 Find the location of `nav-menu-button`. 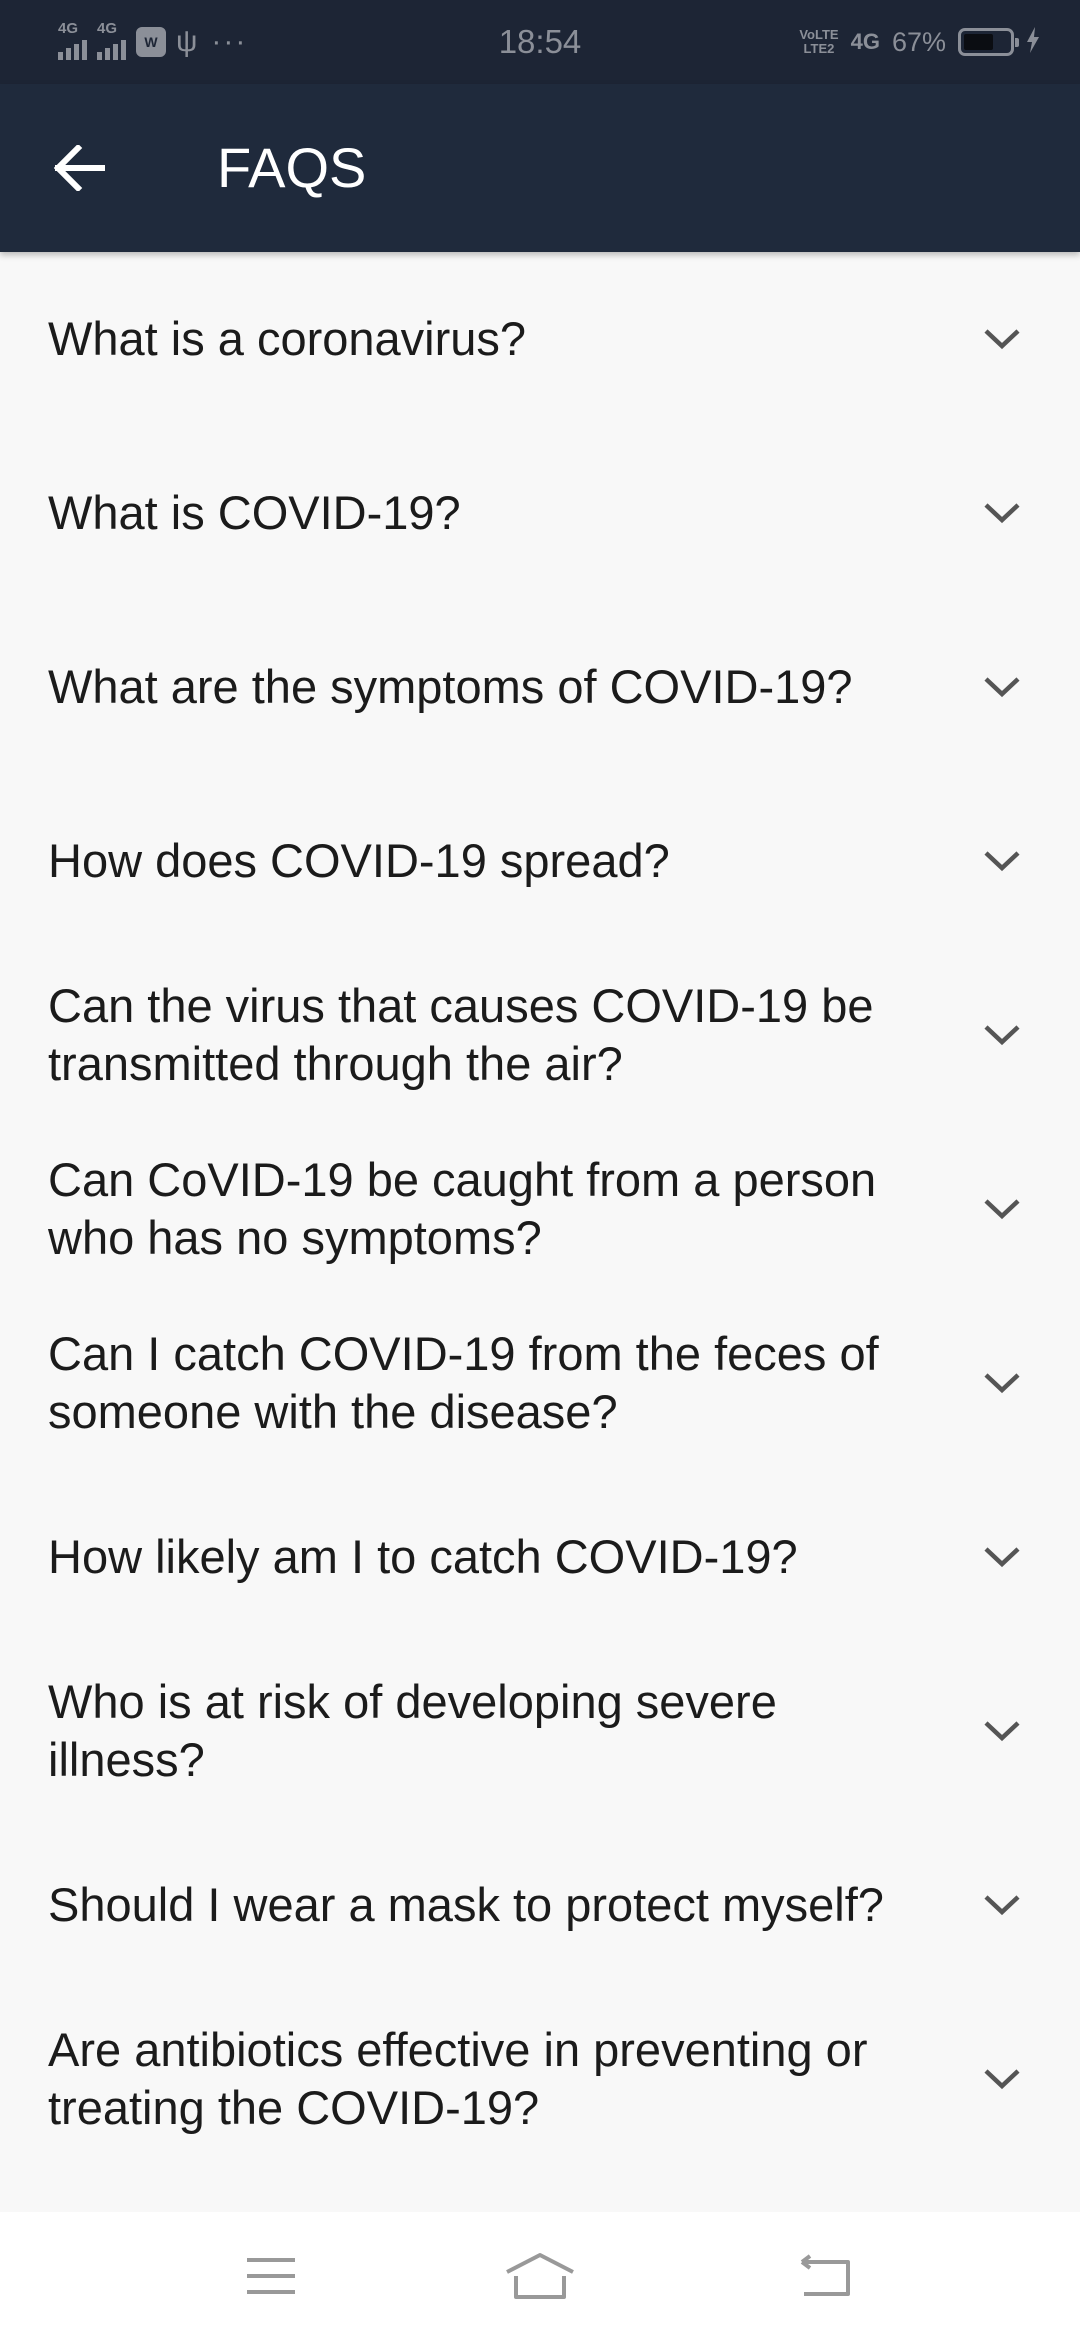

nav-menu-button is located at coordinates (271, 2276).